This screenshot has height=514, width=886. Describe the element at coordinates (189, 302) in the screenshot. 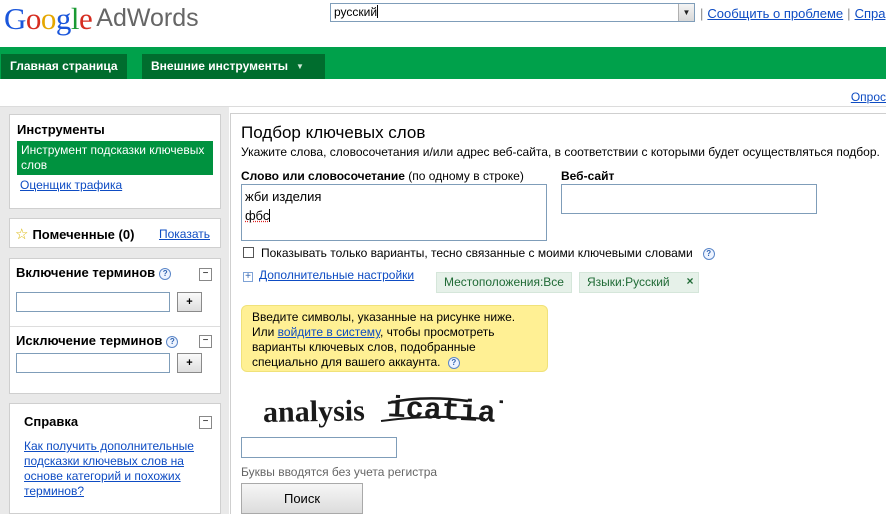

I see `add-include-term-button: +` at that location.